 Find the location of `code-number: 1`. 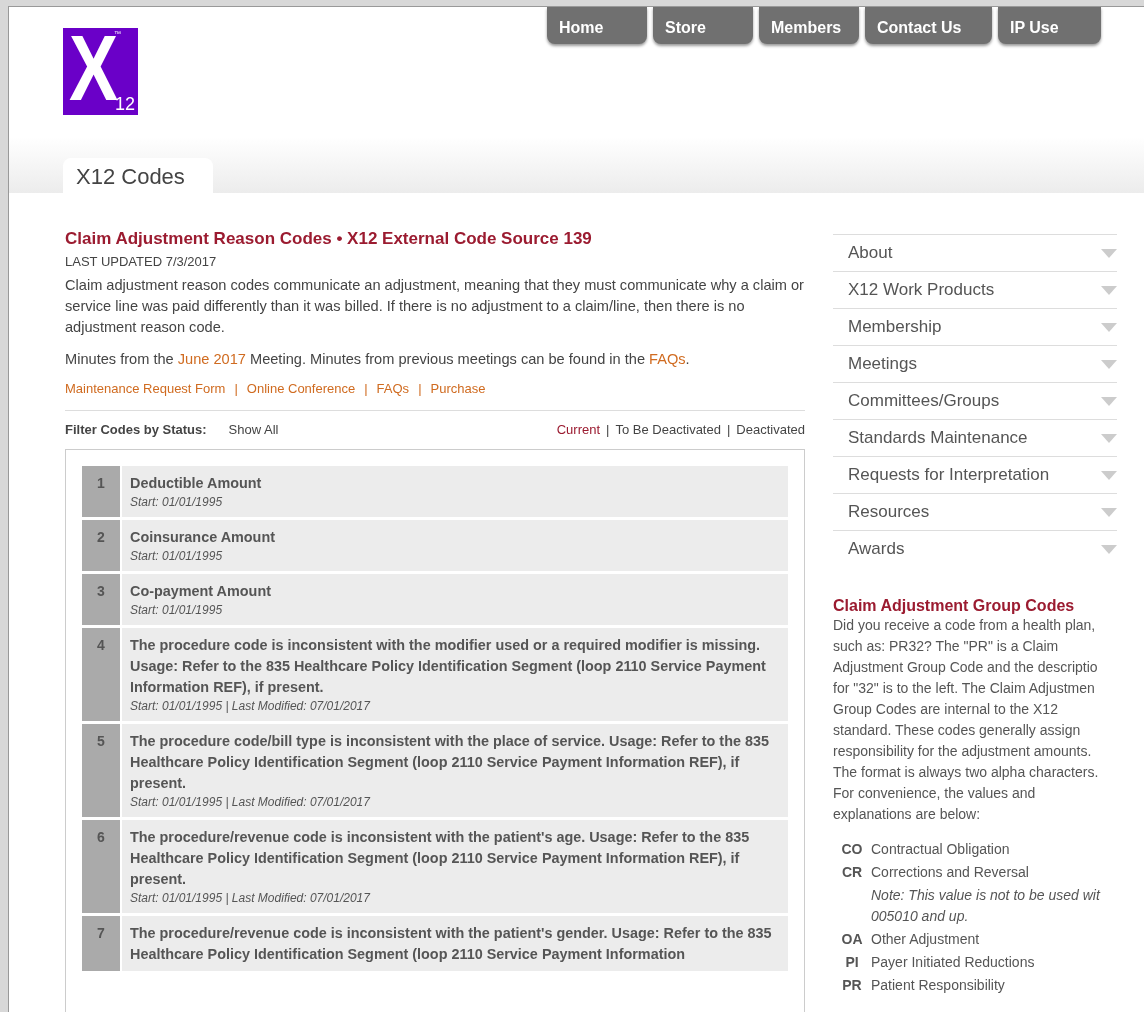

code-number: 1 is located at coordinates (101, 491).